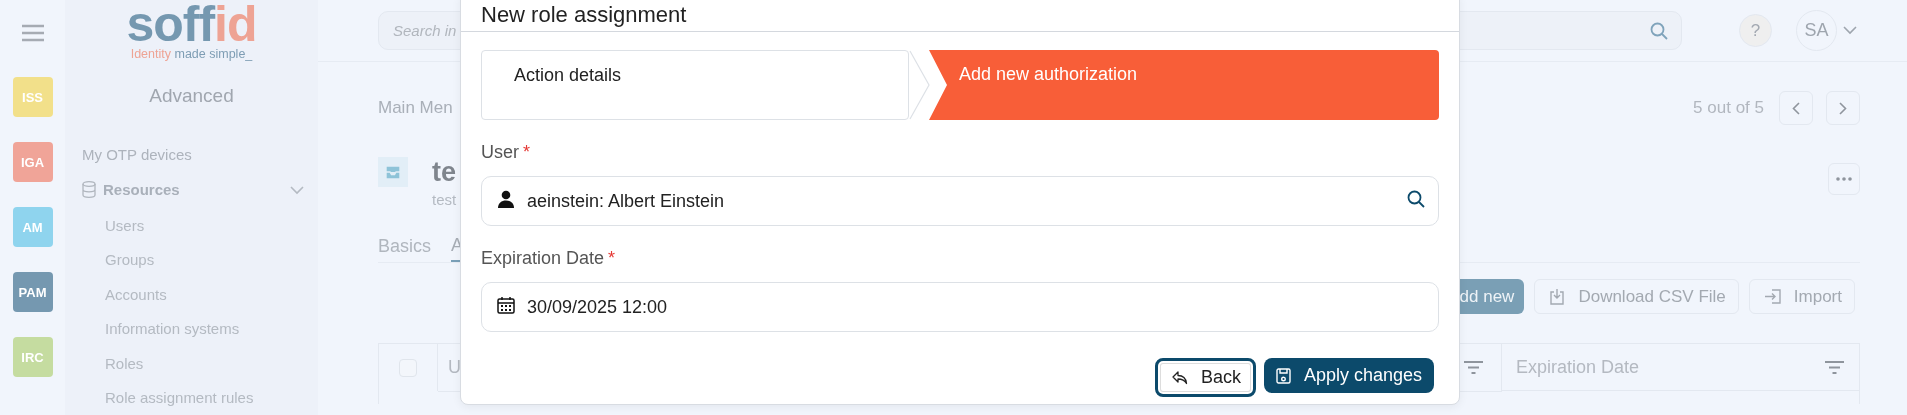 The image size is (1907, 415). I want to click on module-badge: ISS, so click(32, 97).